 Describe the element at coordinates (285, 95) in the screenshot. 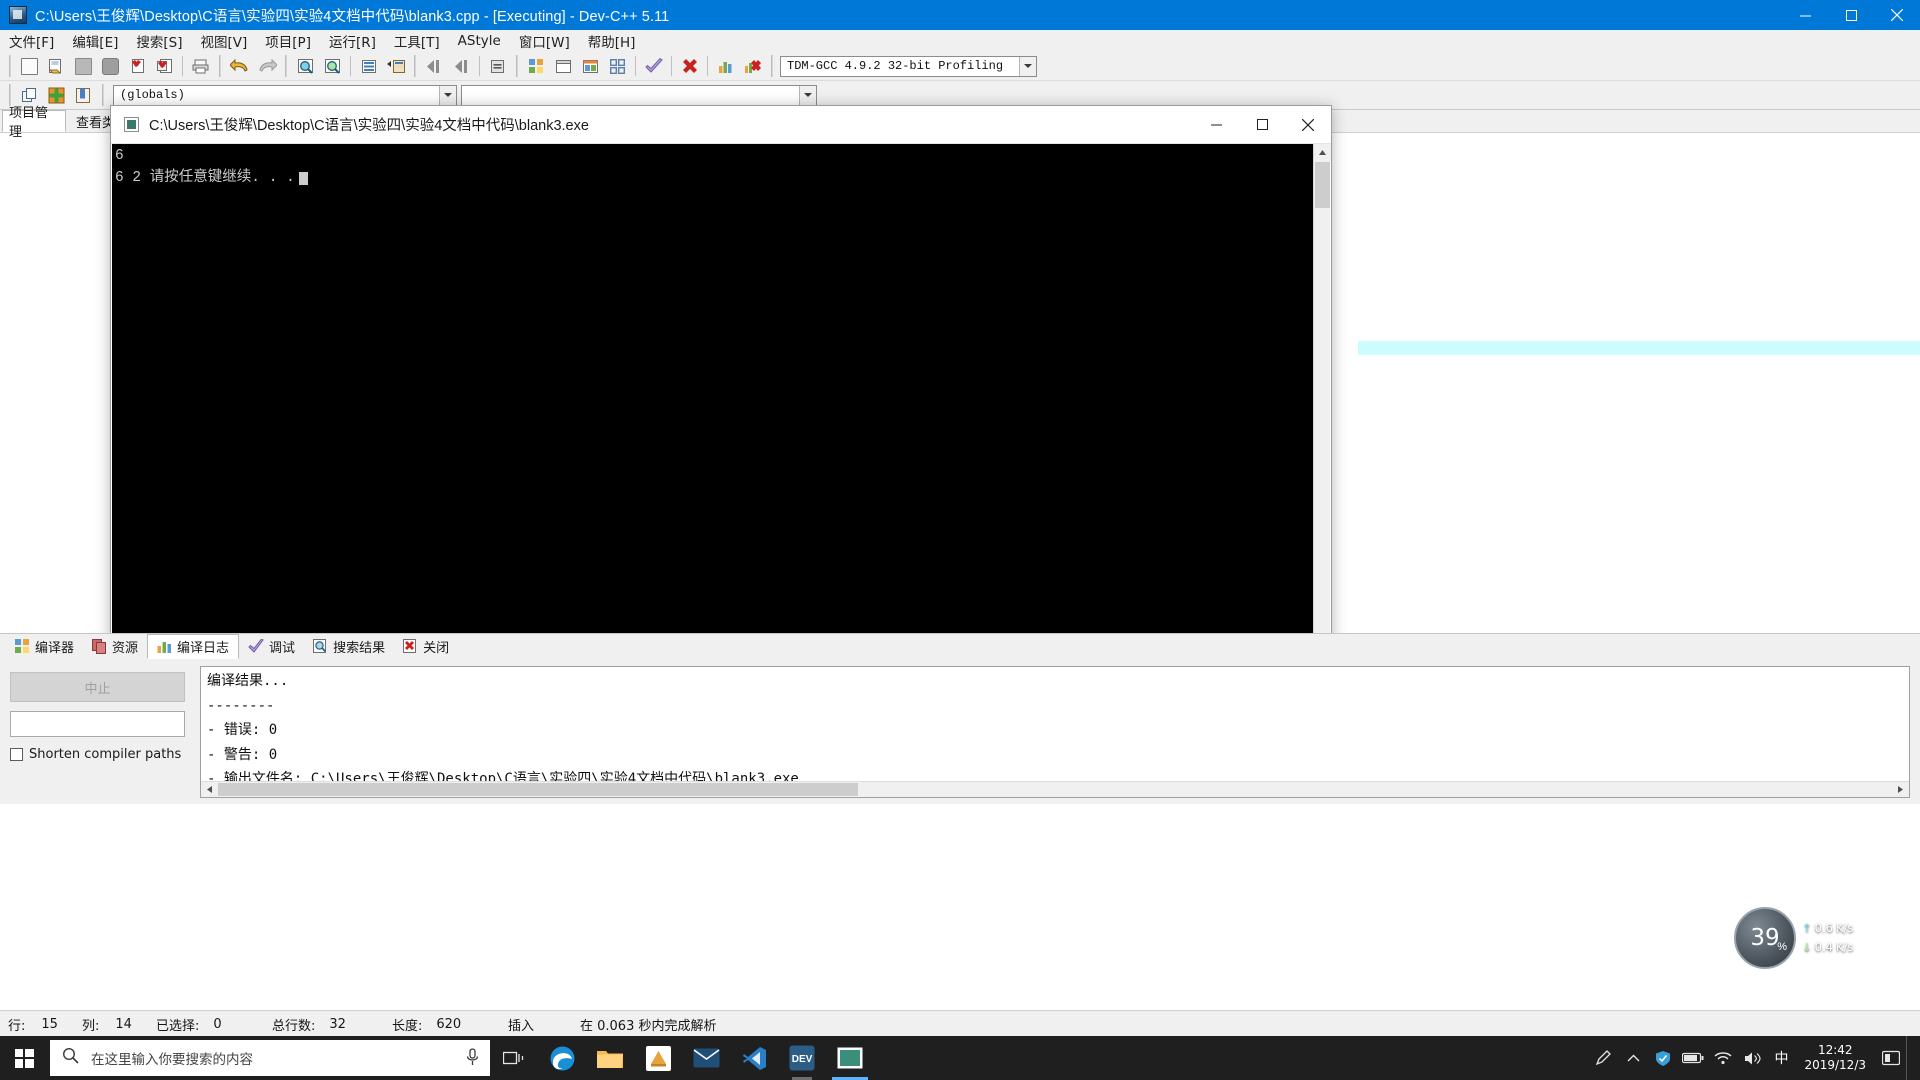

I see `scope-select: (globals)` at that location.